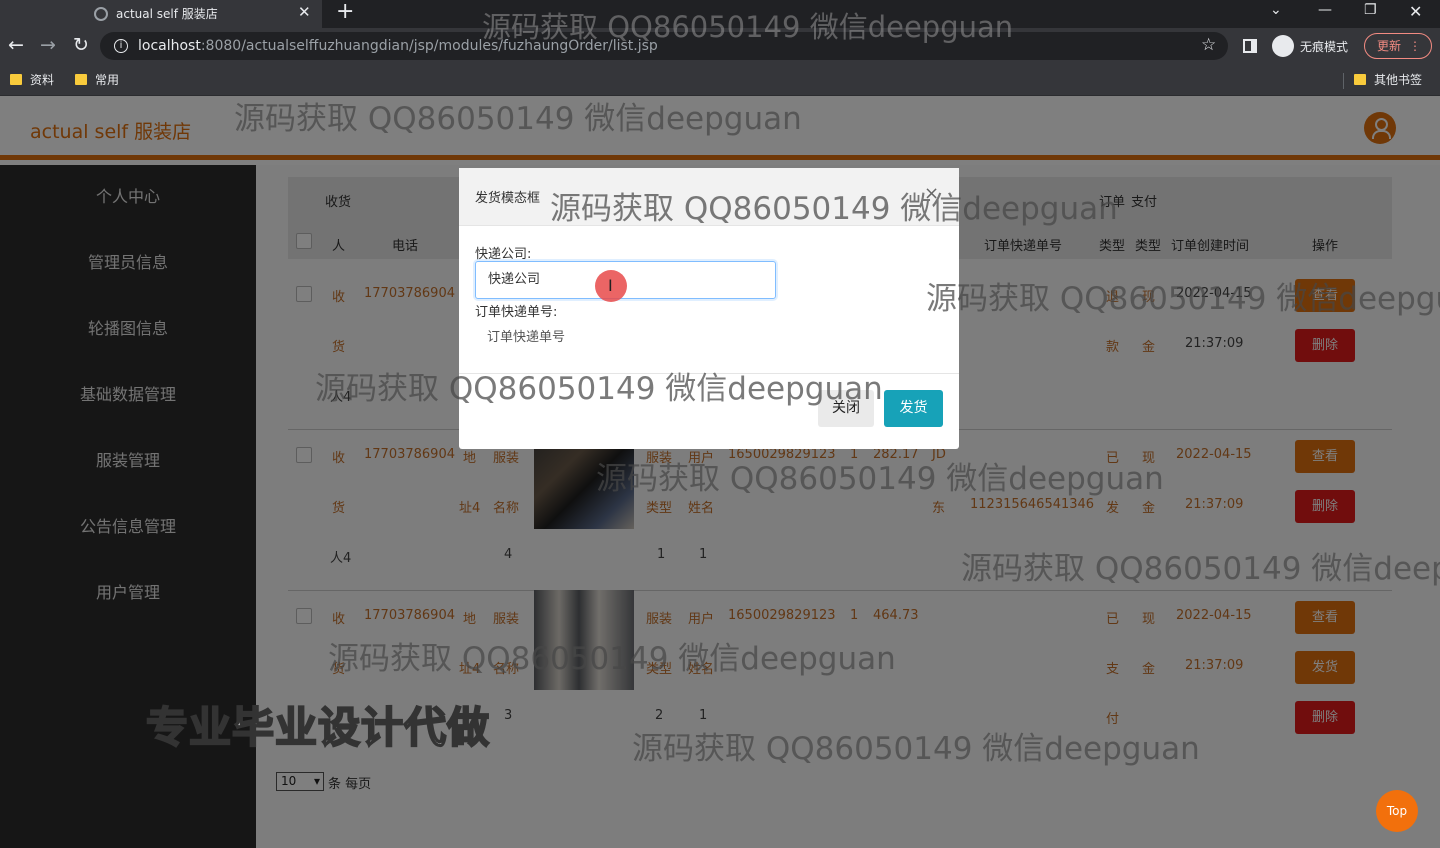 Image resolution: width=1440 pixels, height=848 pixels. What do you see at coordinates (101, 14) in the screenshot?
I see `tab-favicon-icon` at bounding box center [101, 14].